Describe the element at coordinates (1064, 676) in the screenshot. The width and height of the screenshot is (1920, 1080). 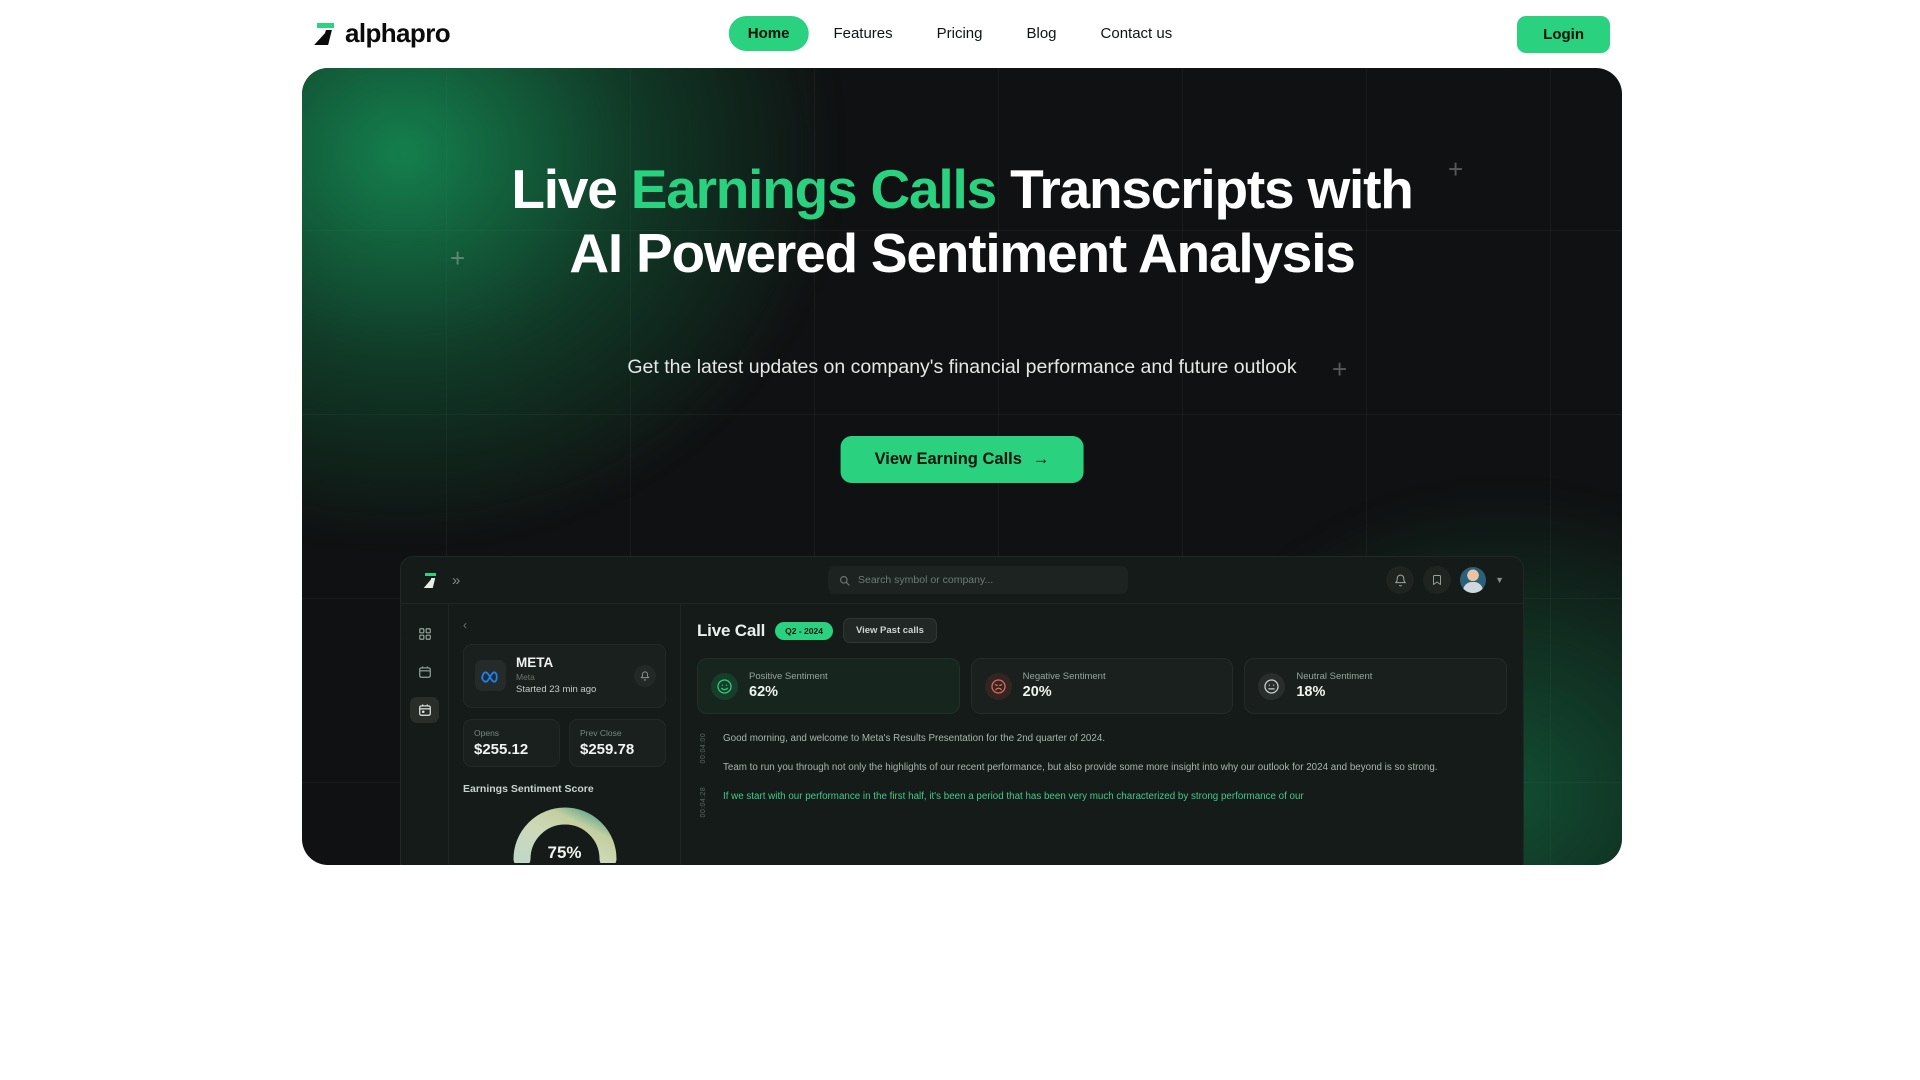
I see `negative-sentiment-label: Negative Sentiment` at that location.